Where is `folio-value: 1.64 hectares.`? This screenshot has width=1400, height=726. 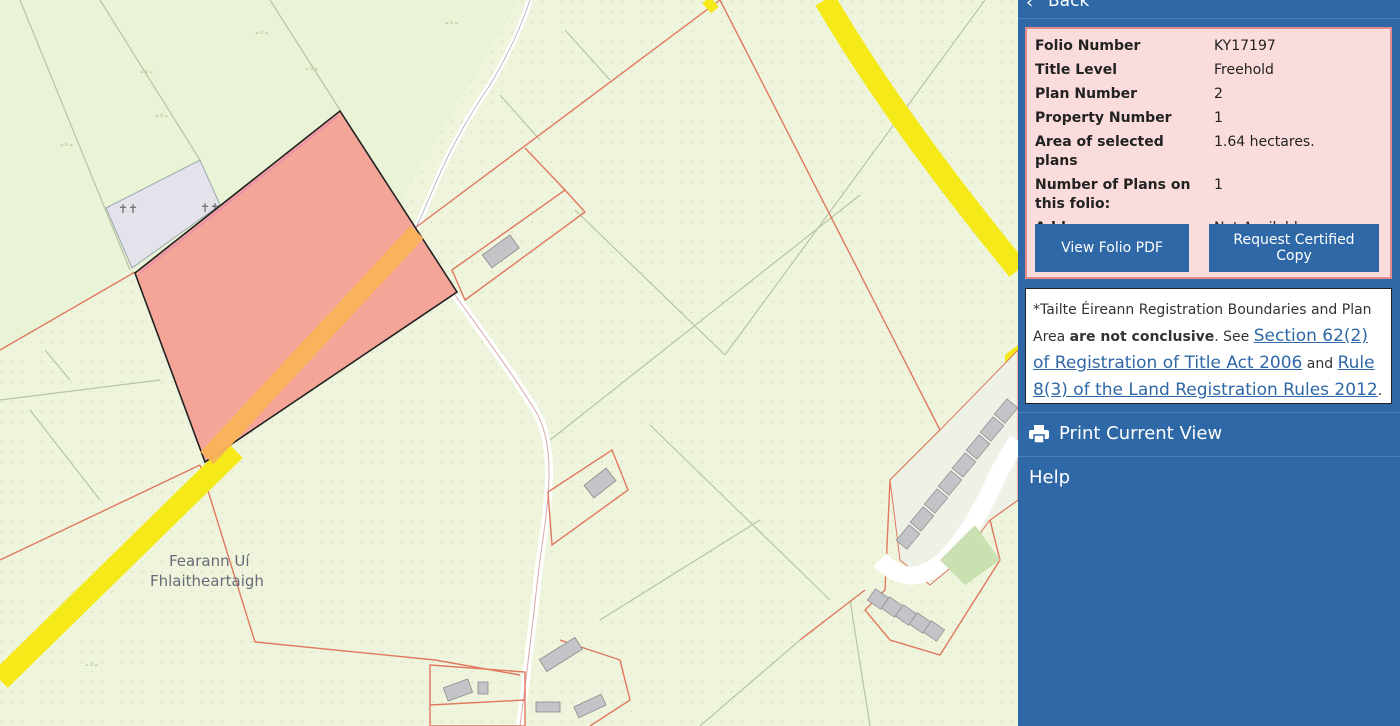
folio-value: 1.64 hectares. is located at coordinates (1264, 142).